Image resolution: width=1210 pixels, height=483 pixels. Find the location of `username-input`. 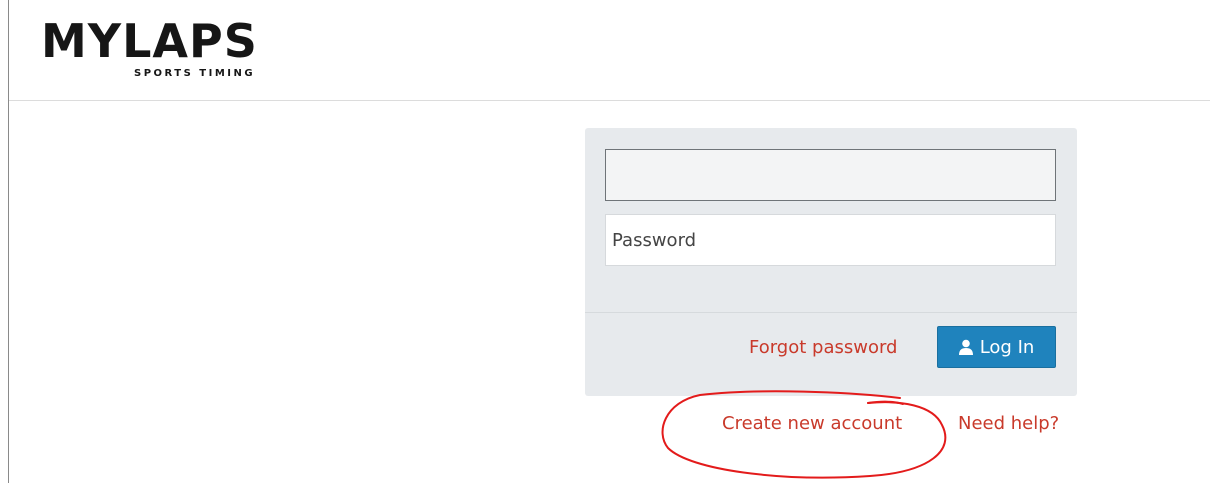

username-input is located at coordinates (830, 175).